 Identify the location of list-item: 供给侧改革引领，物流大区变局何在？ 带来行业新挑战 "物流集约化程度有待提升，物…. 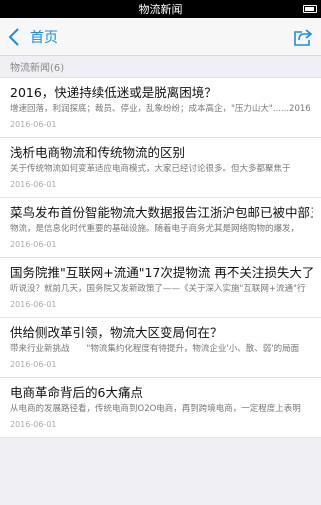
(160, 348).